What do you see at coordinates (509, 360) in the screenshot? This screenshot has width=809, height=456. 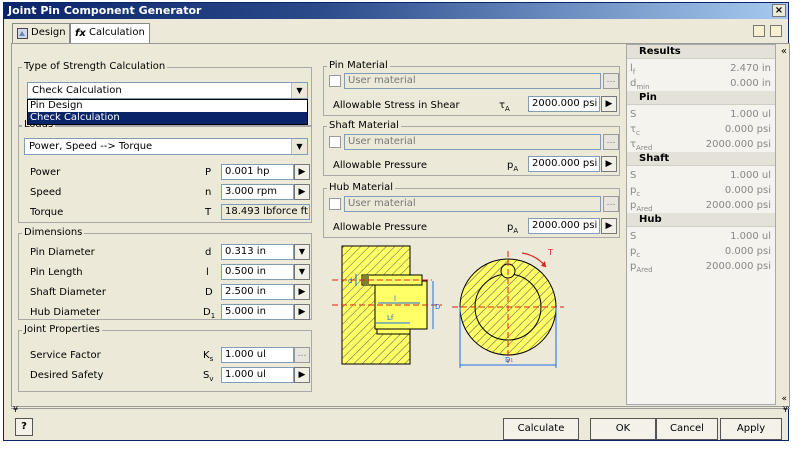 I see `label-D1: D₁` at bounding box center [509, 360].